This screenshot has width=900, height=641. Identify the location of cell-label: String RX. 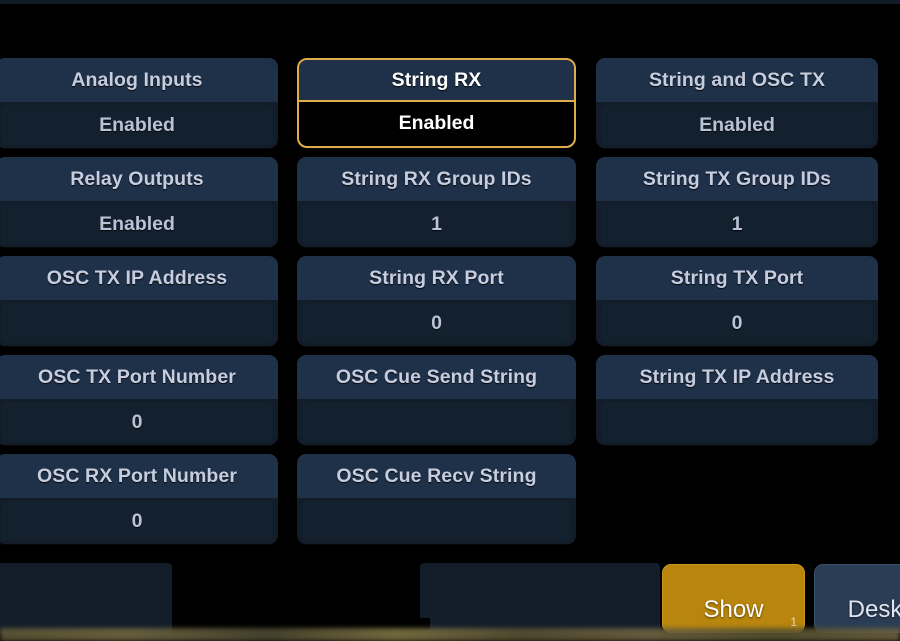
(436, 79).